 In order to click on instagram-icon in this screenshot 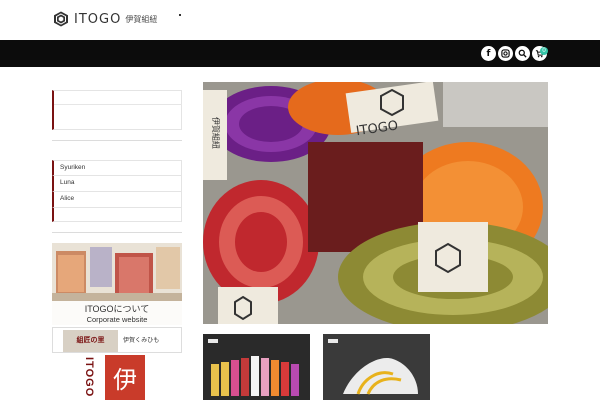, I will do `click(505, 53)`.